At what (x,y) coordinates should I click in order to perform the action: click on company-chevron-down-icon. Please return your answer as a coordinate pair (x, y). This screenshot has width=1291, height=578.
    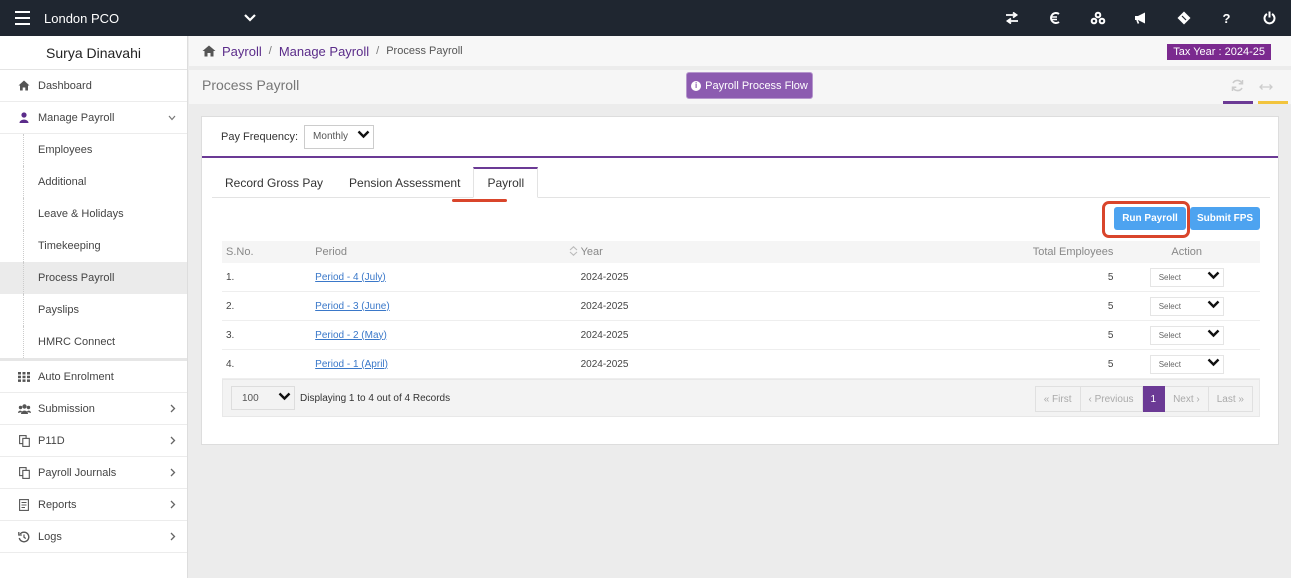
    Looking at the image, I should click on (250, 18).